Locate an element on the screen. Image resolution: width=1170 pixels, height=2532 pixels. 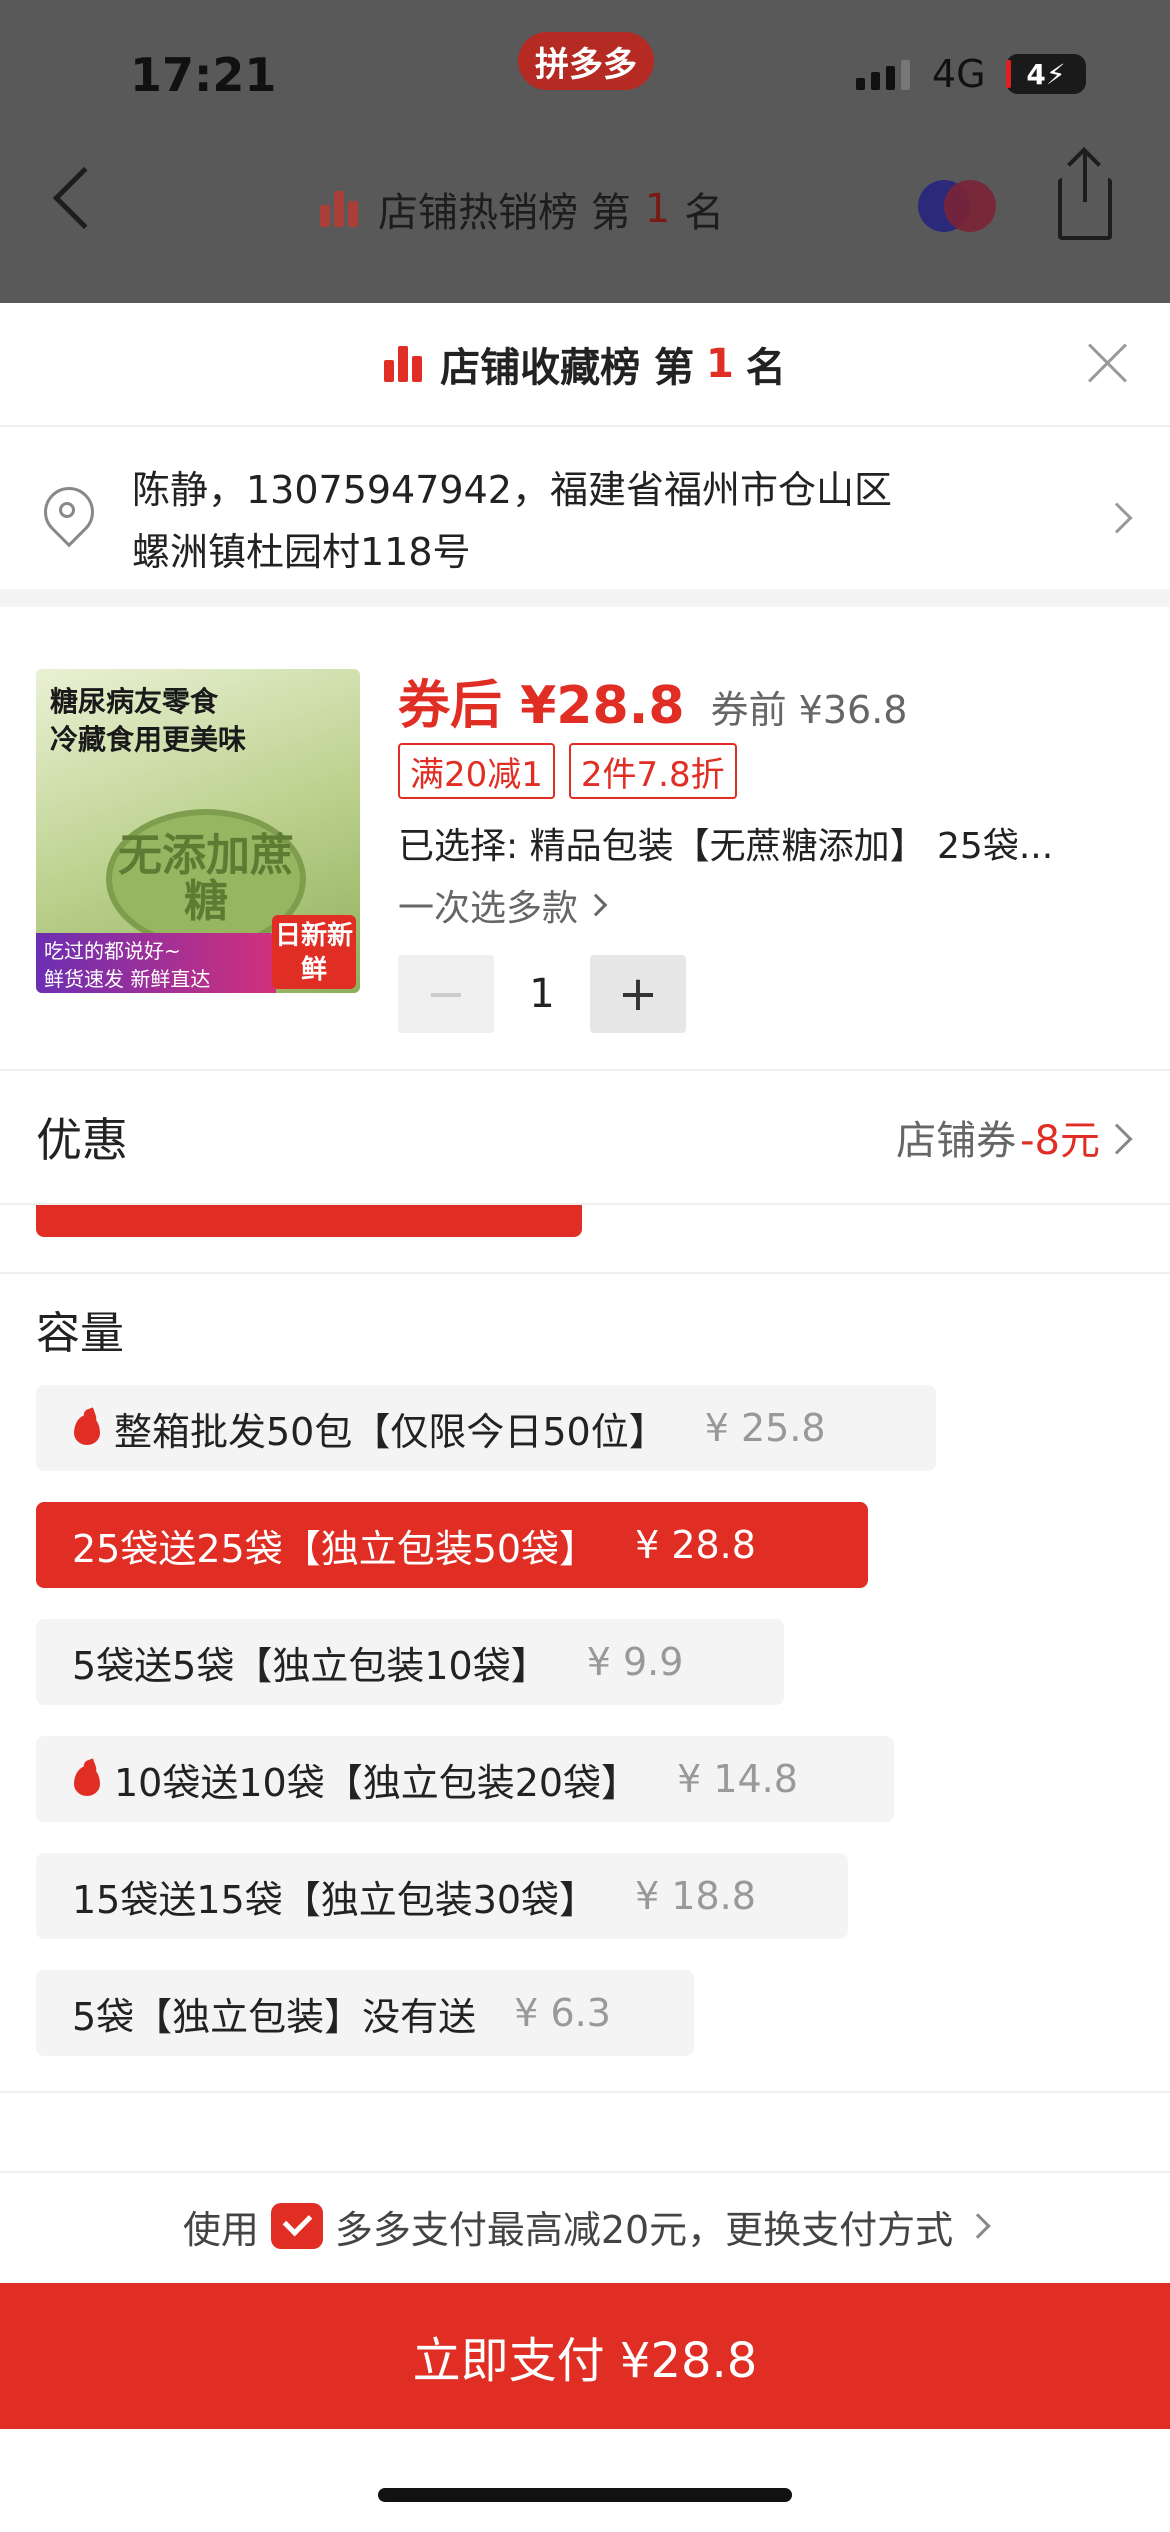
share-icon is located at coordinates (1085, 196).